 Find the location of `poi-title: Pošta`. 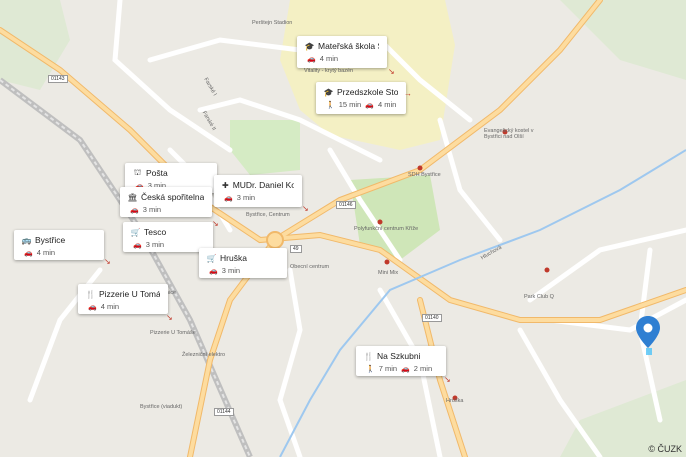

poi-title: Pošta is located at coordinates (157, 173).